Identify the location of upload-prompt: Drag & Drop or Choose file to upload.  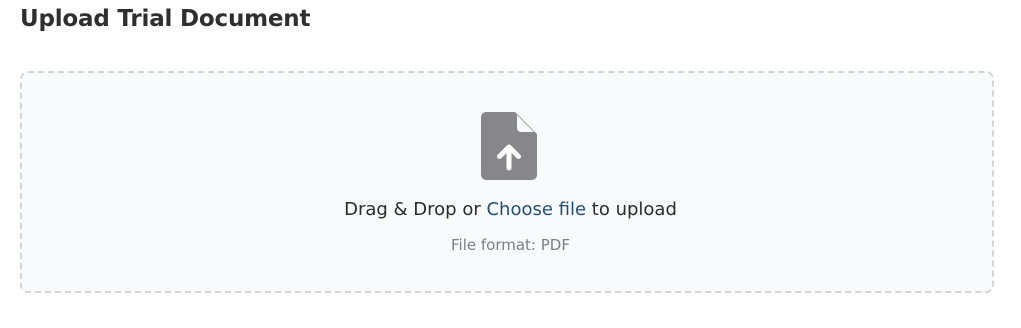
(510, 209).